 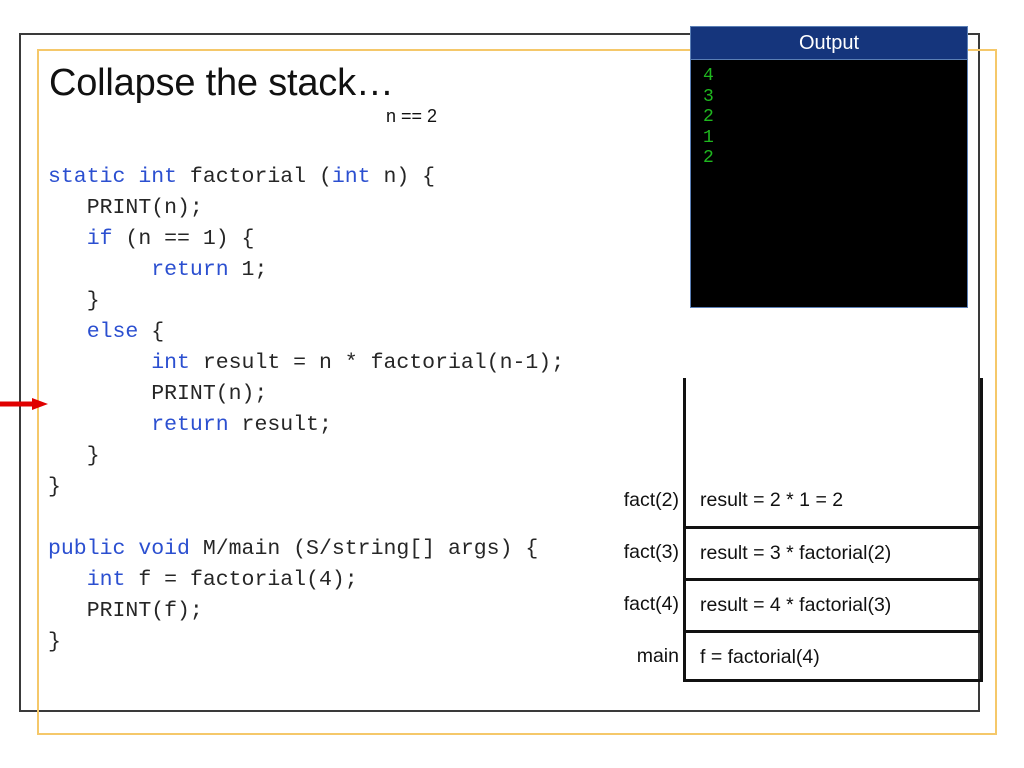 I want to click on stack-frame-row: fact(4) result = 4 * factorial(3), so click(x=794, y=604).